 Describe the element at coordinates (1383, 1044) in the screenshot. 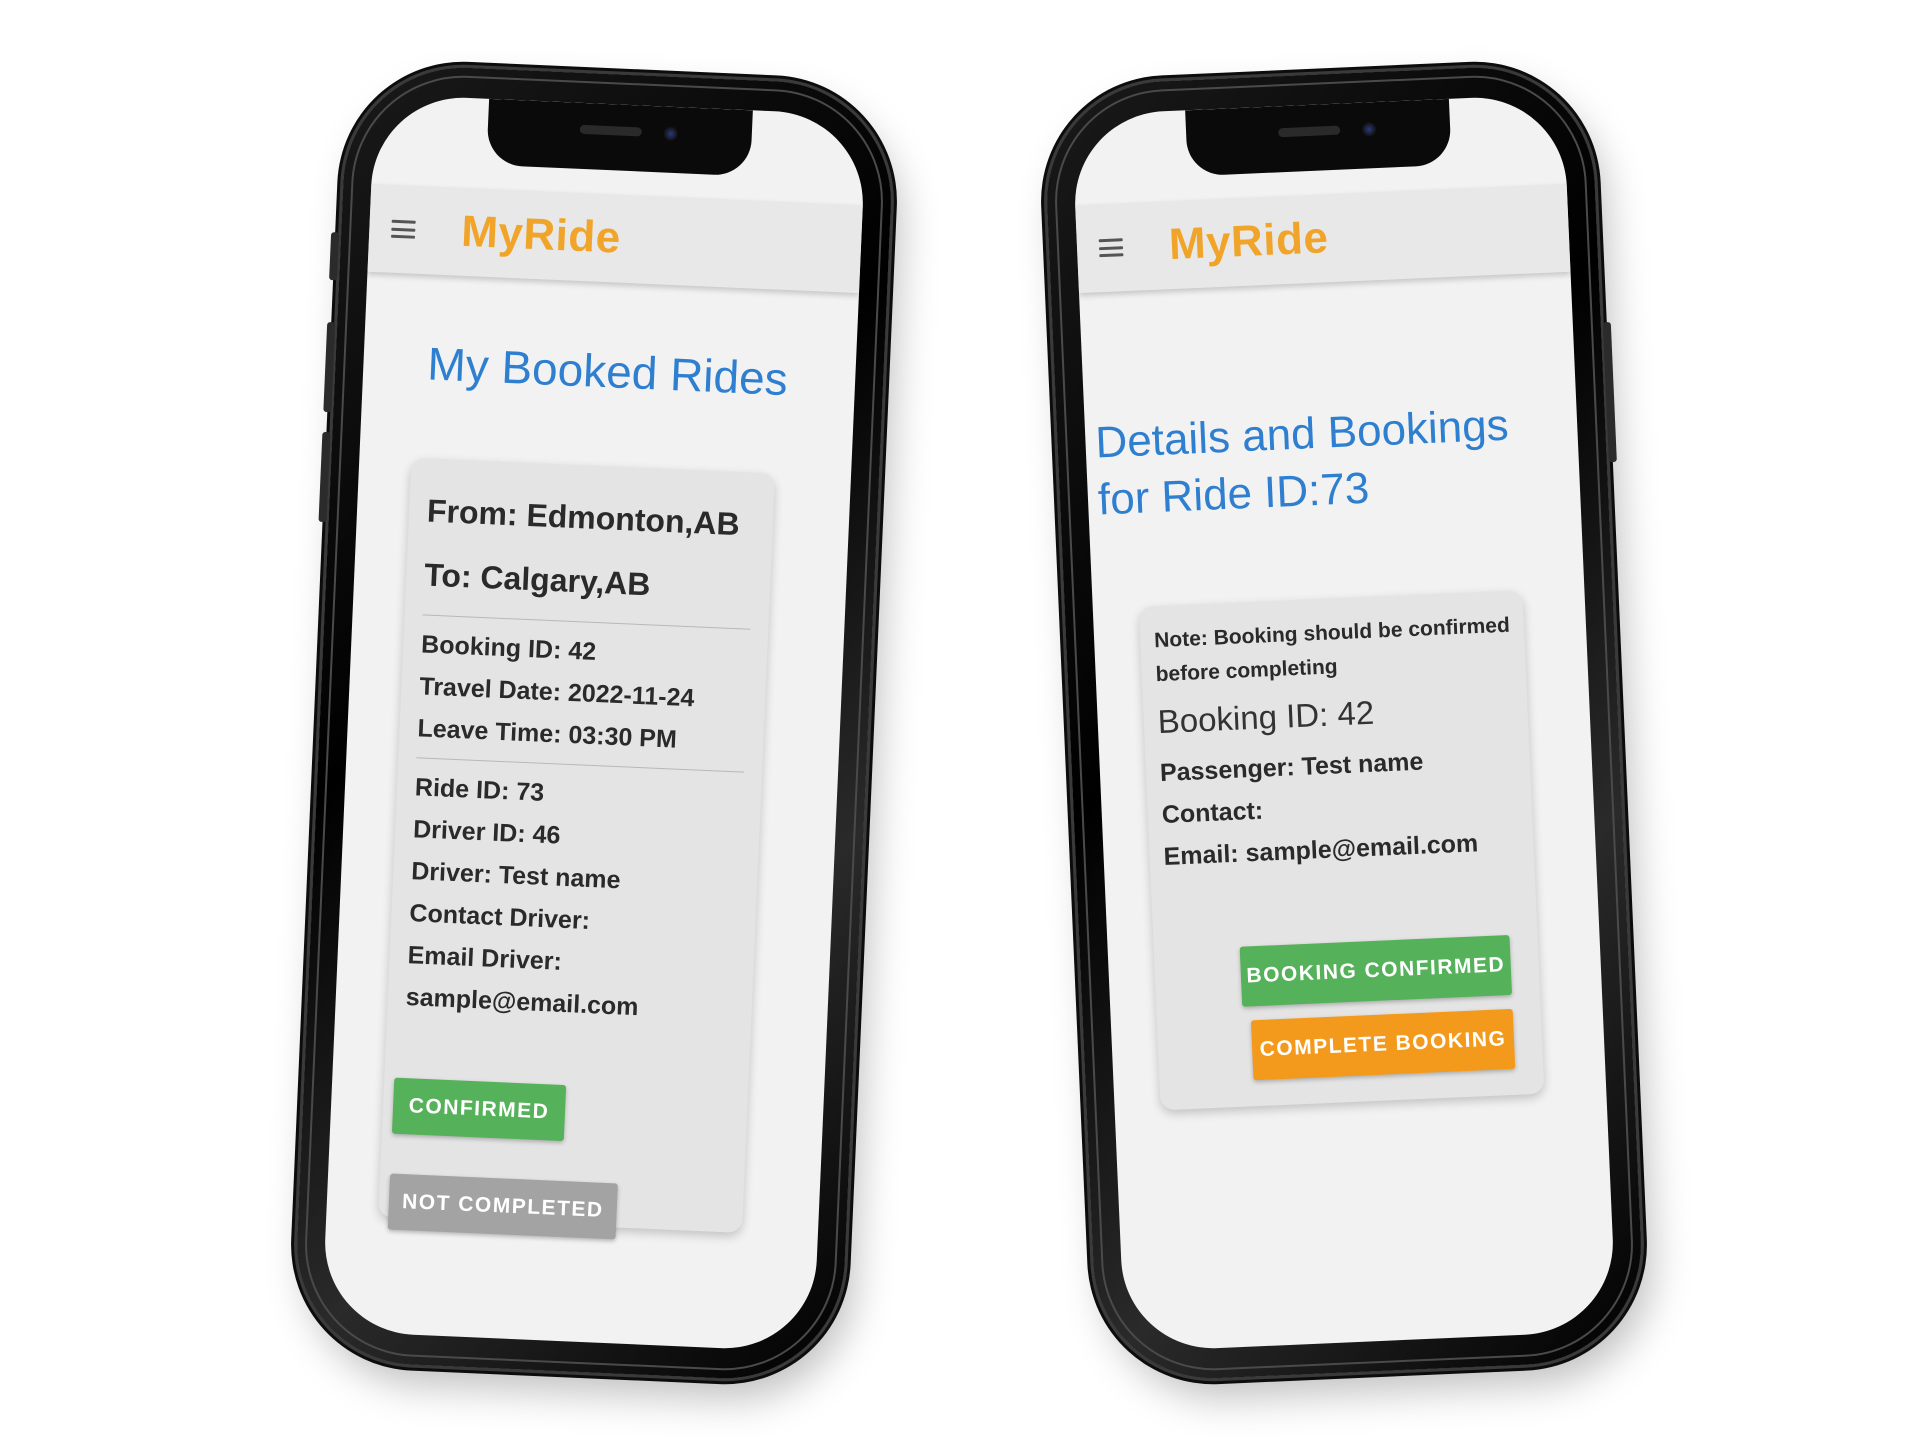

I see `complete-booking-button: COMPLETE BOOKING` at that location.